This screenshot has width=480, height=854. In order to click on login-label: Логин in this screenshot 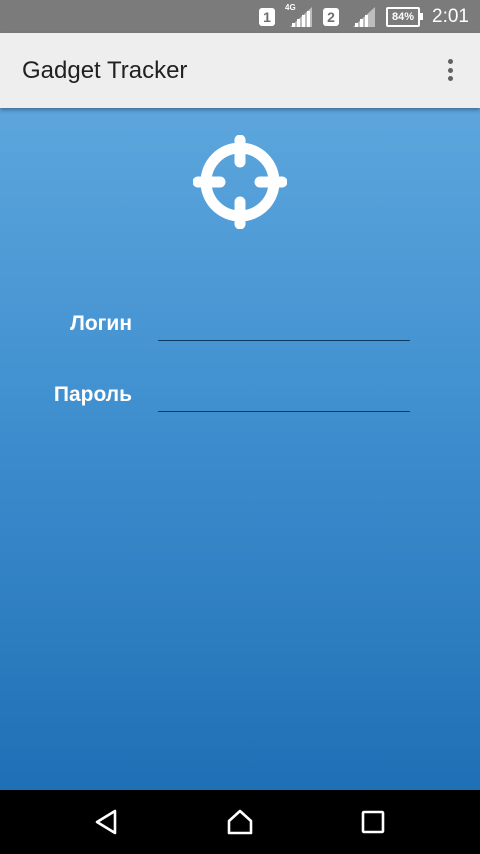, I will do `click(101, 323)`.